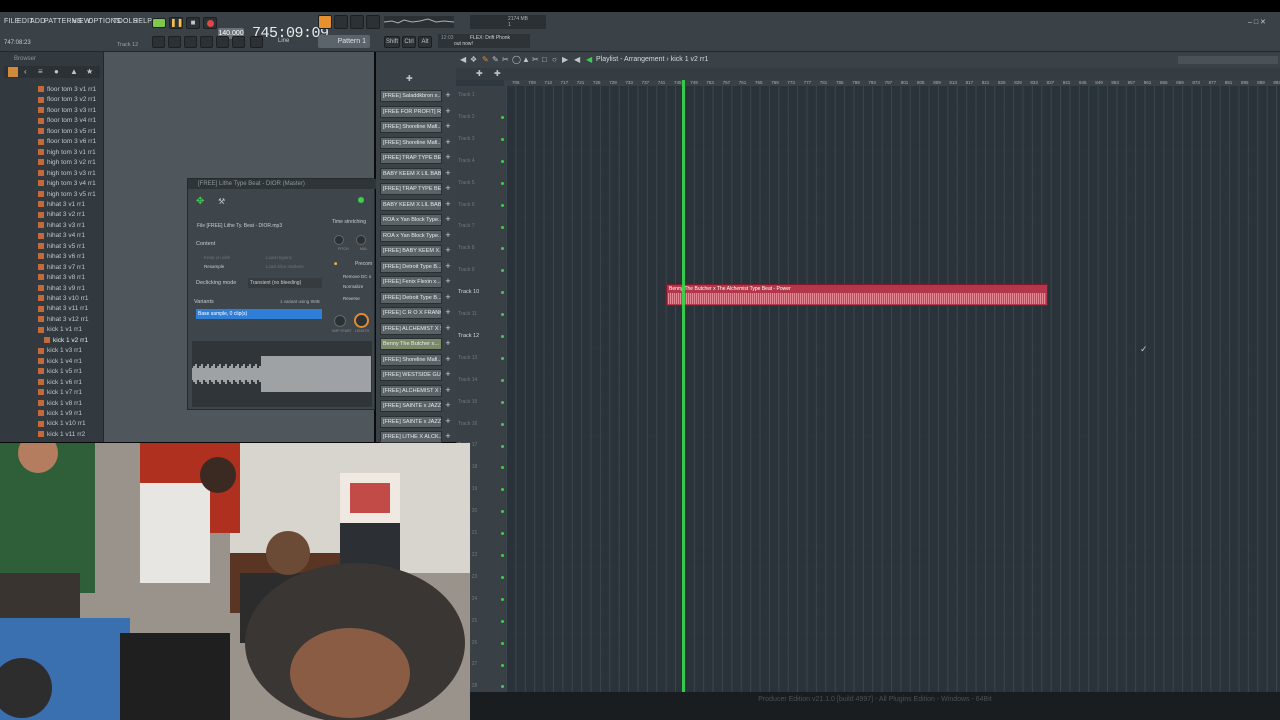  I want to click on track-label: Track 3, so click(466, 139).